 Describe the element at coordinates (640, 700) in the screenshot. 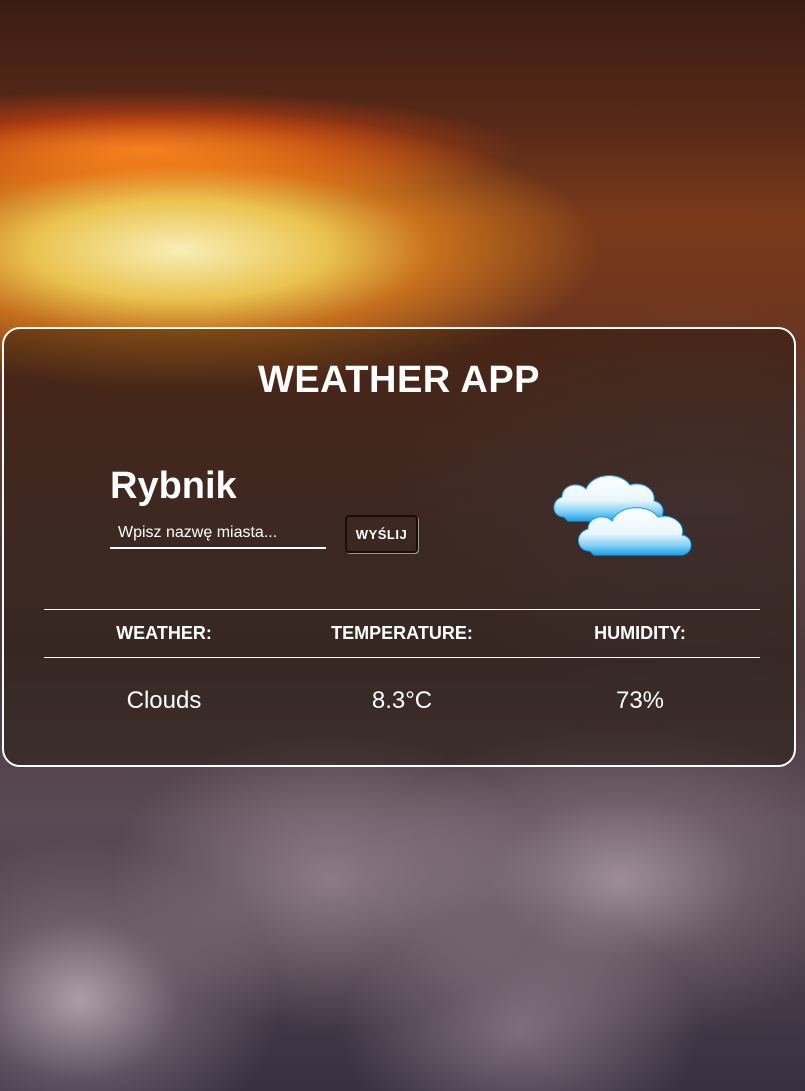

I see `humidity-value: 73%` at that location.